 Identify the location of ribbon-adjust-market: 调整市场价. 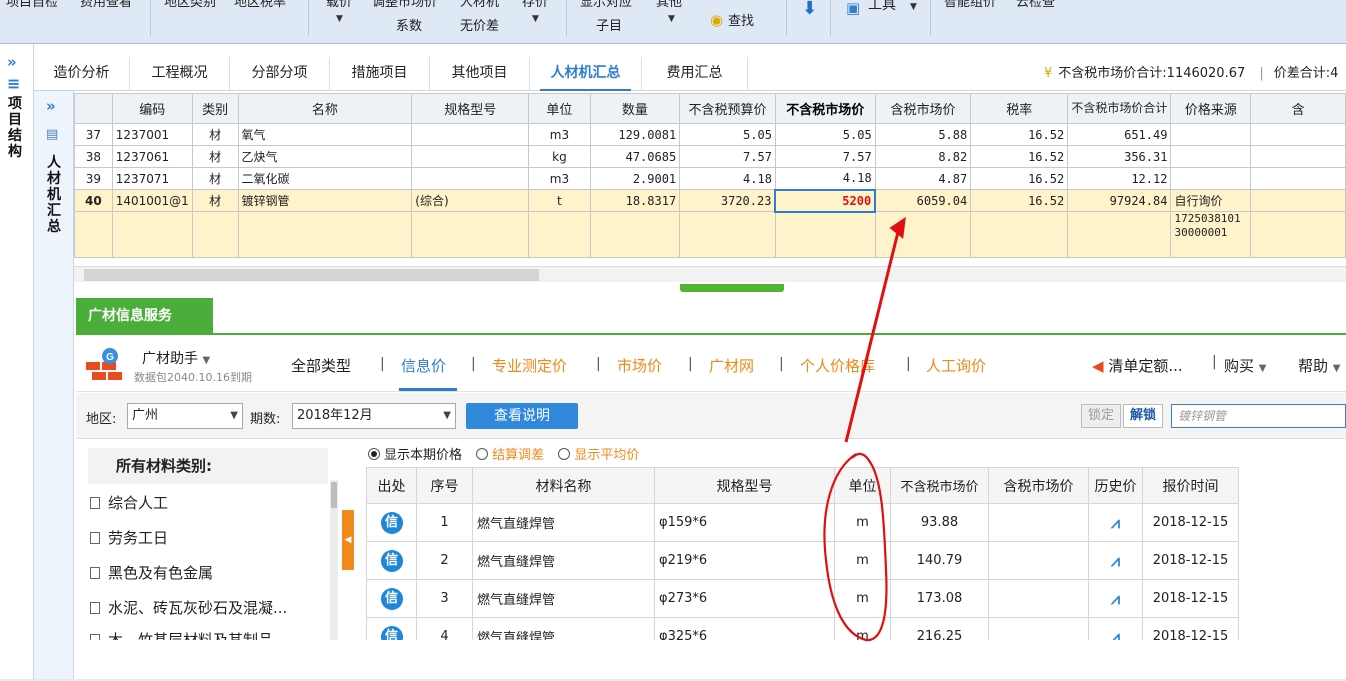
(404, 5).